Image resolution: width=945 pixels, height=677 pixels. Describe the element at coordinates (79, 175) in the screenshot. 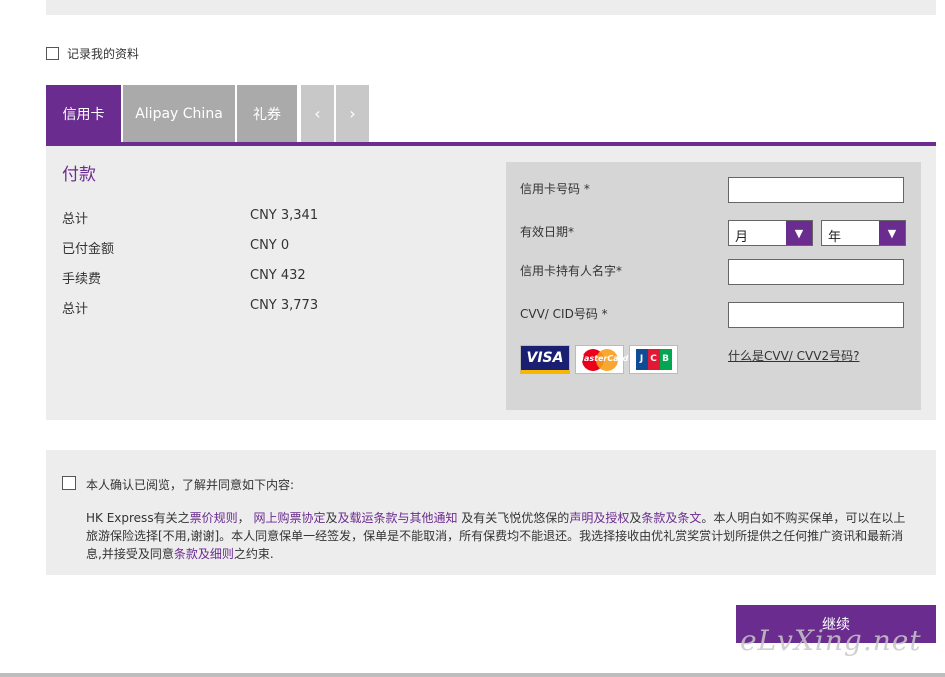

I see `payment-title: 付款` at that location.